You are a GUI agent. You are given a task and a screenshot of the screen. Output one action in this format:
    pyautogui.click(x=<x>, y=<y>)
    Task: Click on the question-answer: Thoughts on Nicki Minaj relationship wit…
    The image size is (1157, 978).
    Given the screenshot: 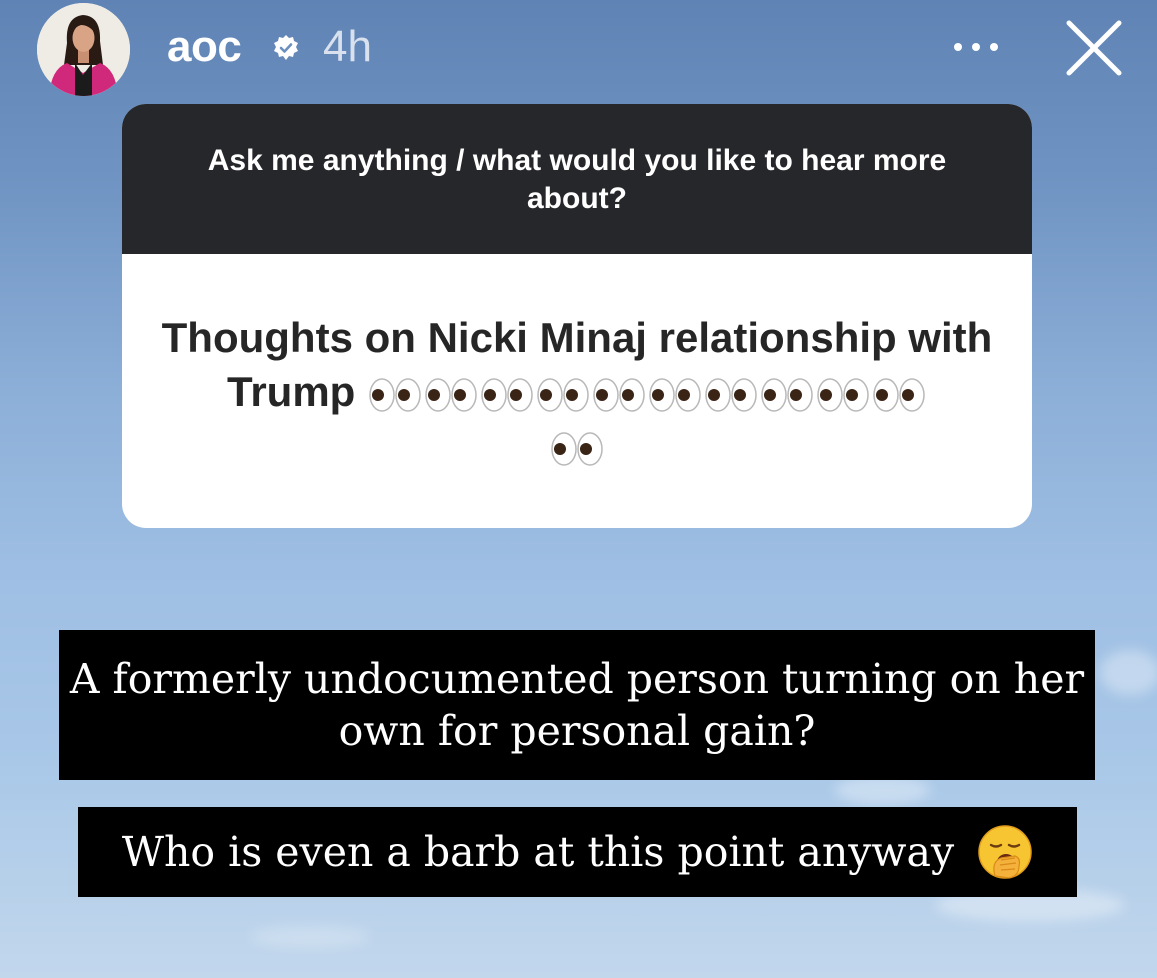 What is the action you would take?
    pyautogui.click(x=577, y=392)
    